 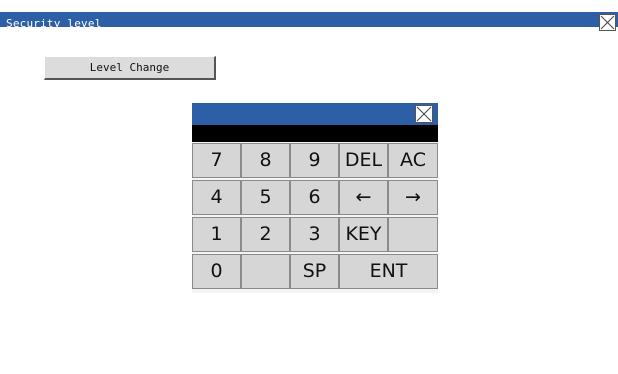 What do you see at coordinates (314, 271) in the screenshot?
I see `key-space: SP` at bounding box center [314, 271].